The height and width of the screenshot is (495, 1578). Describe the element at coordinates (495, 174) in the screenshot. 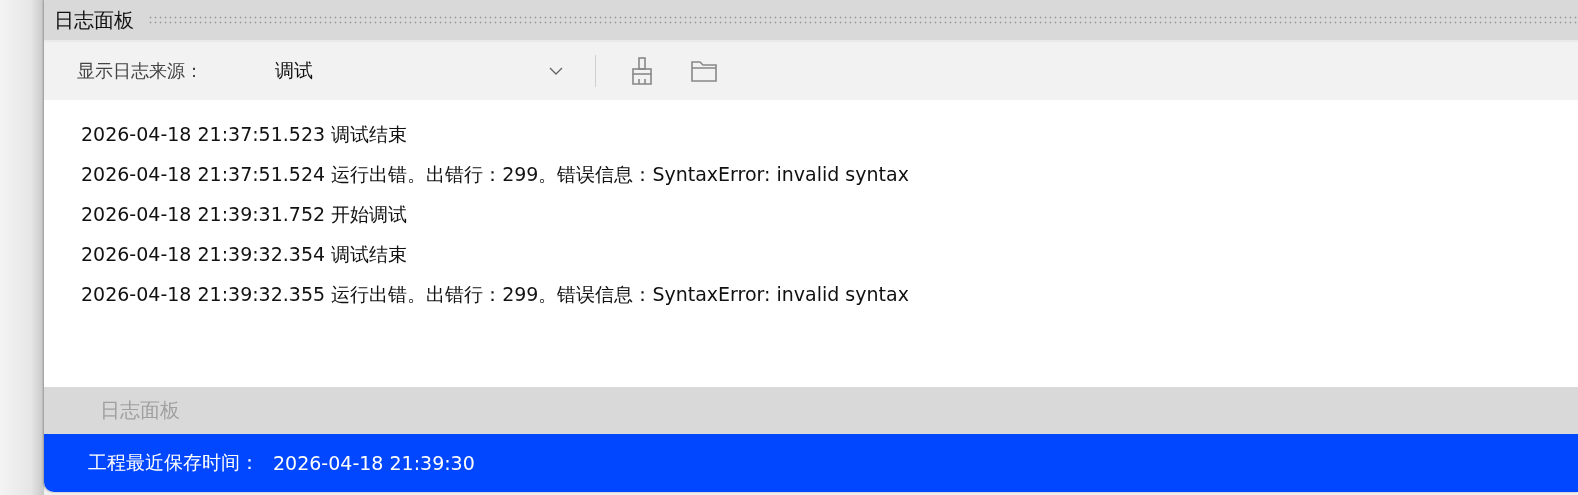

I see `log-line: 2026-04-18 21:37:51.524 运行出错。出错行：299。错误信息：SyntaxError: invalid syntax` at that location.